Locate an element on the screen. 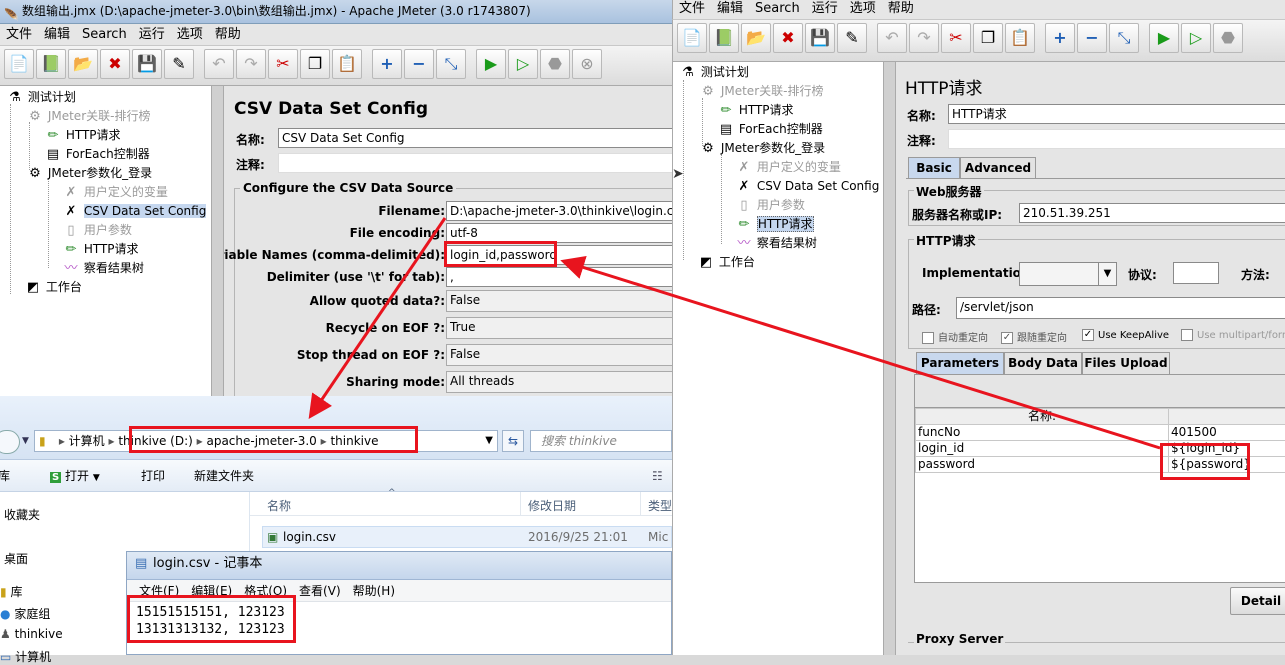 Image resolution: width=1285 pixels, height=665 pixels. nav-homegroup: ● 家庭组 is located at coordinates (25, 613).